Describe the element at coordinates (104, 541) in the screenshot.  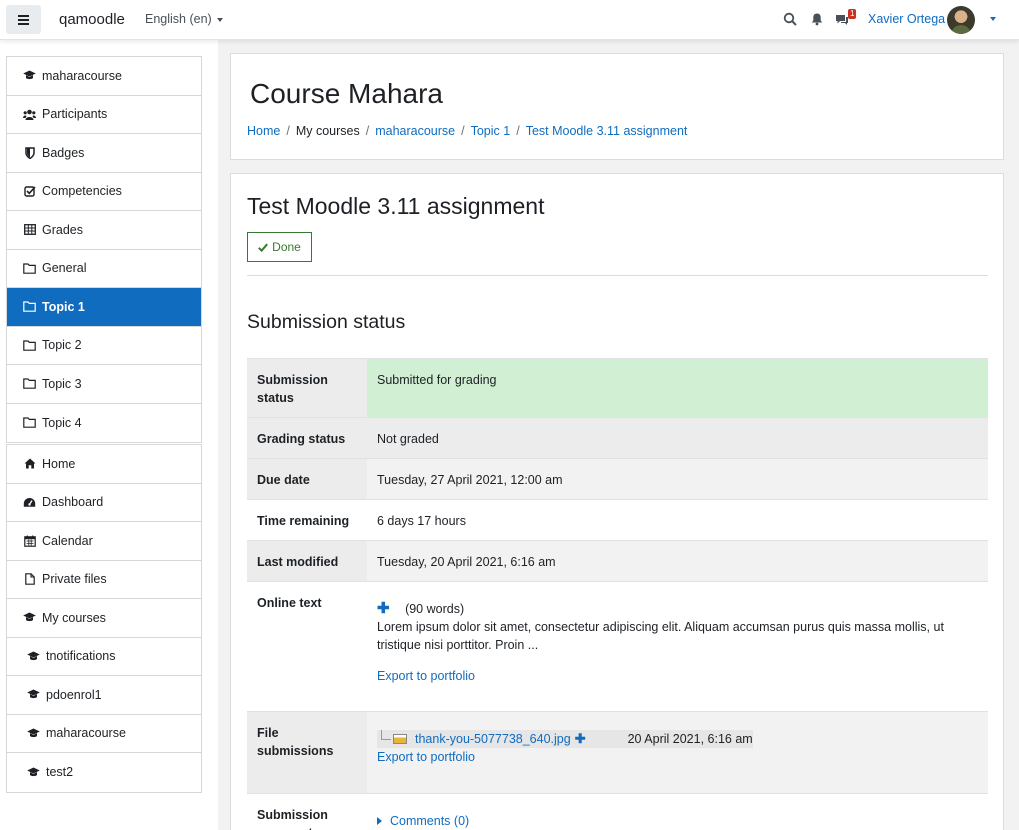
I see `sidebar-item-calendar: Calendar` at that location.